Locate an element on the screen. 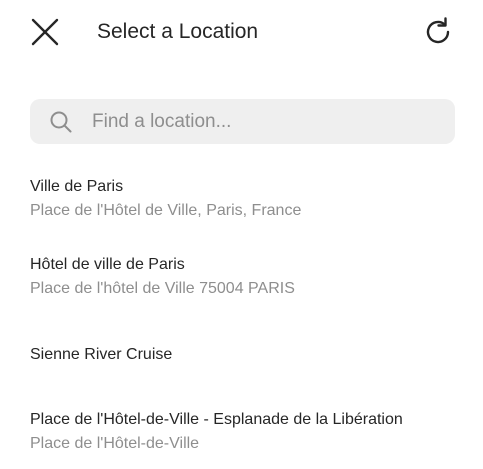  search-icon is located at coordinates (61, 122).